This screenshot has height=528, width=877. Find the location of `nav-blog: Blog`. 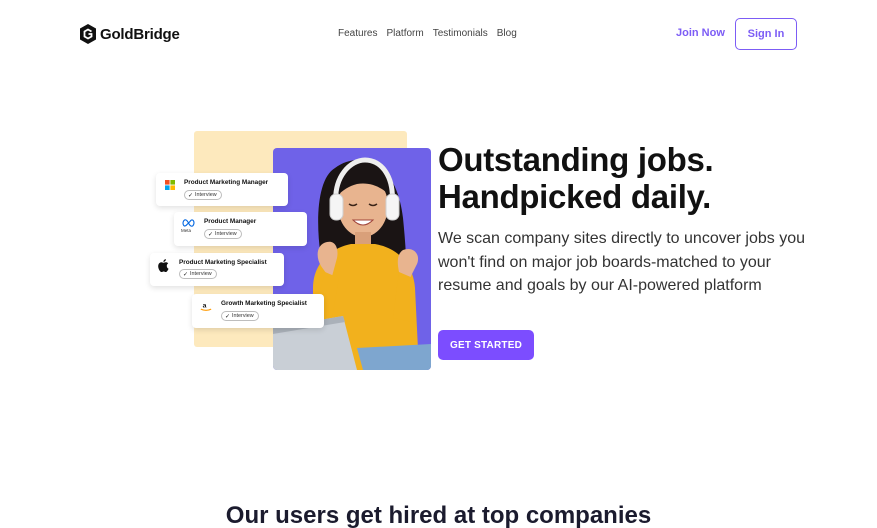

nav-blog: Blog is located at coordinates (507, 34).